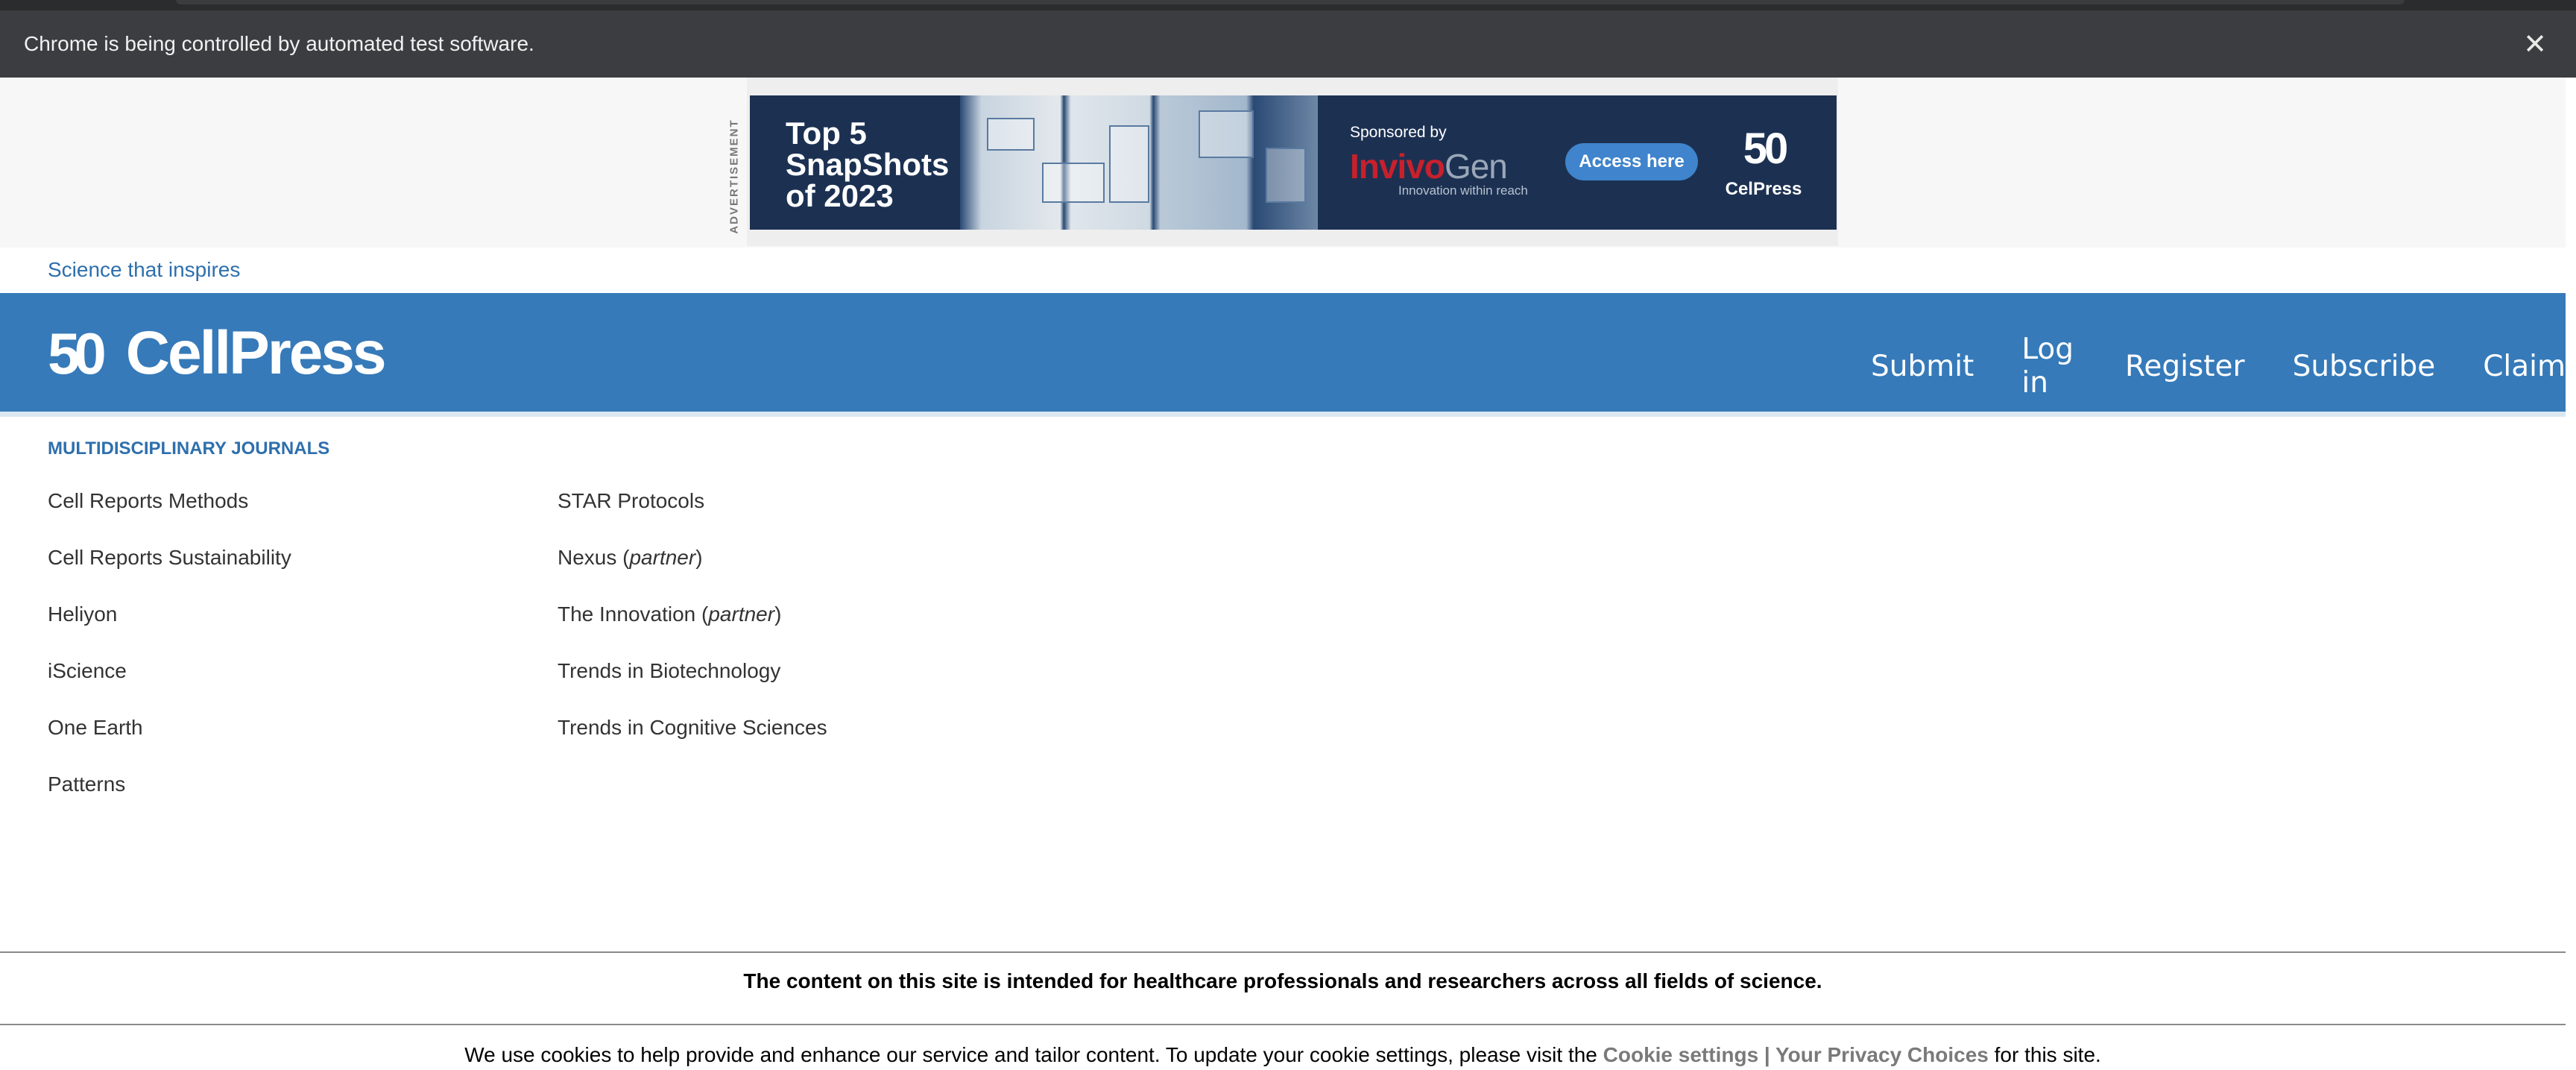  I want to click on cookie-settings-link: Cookie settings | Your Privacy Choices, so click(1796, 1054).